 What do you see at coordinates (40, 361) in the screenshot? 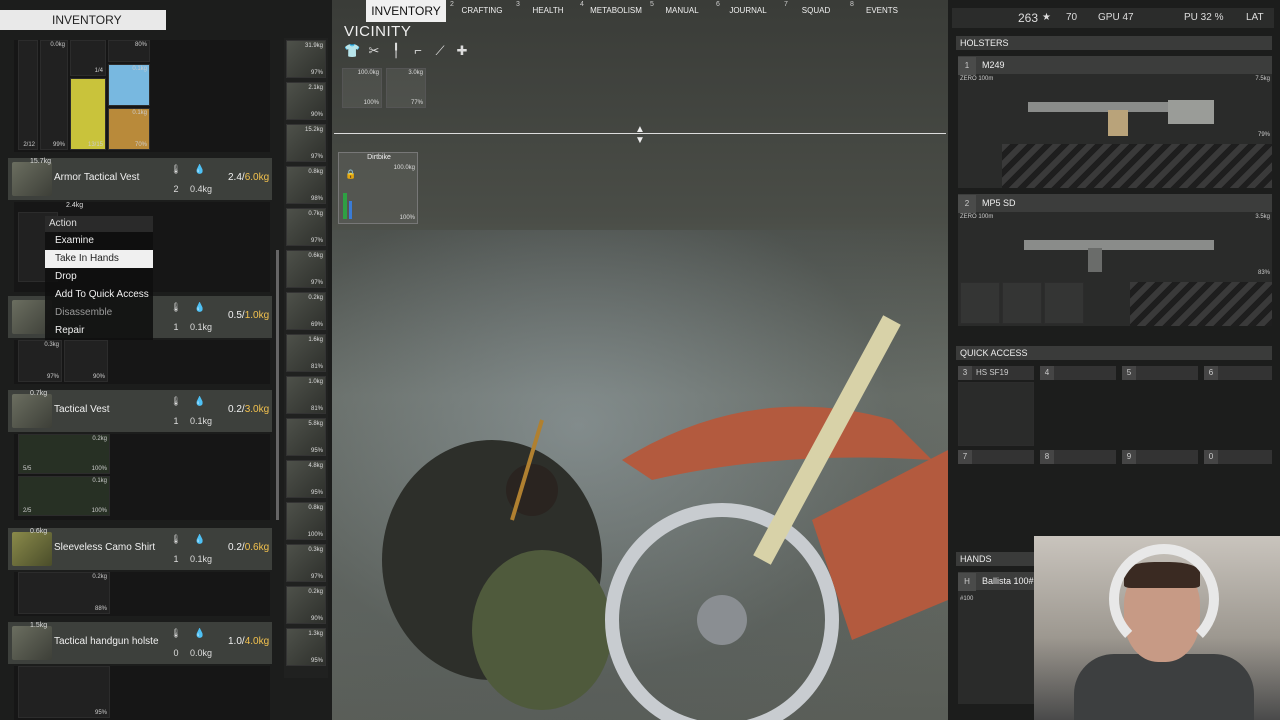
I see `inventory-item-wrench: 0.3kg 97%` at bounding box center [40, 361].